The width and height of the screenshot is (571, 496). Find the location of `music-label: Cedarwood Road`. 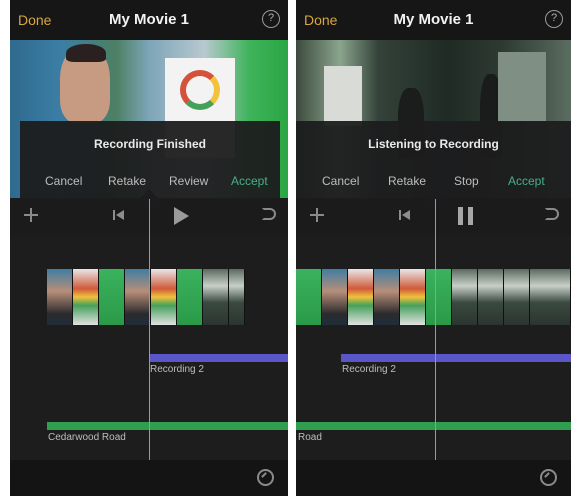

music-label: Cedarwood Road is located at coordinates (87, 437).